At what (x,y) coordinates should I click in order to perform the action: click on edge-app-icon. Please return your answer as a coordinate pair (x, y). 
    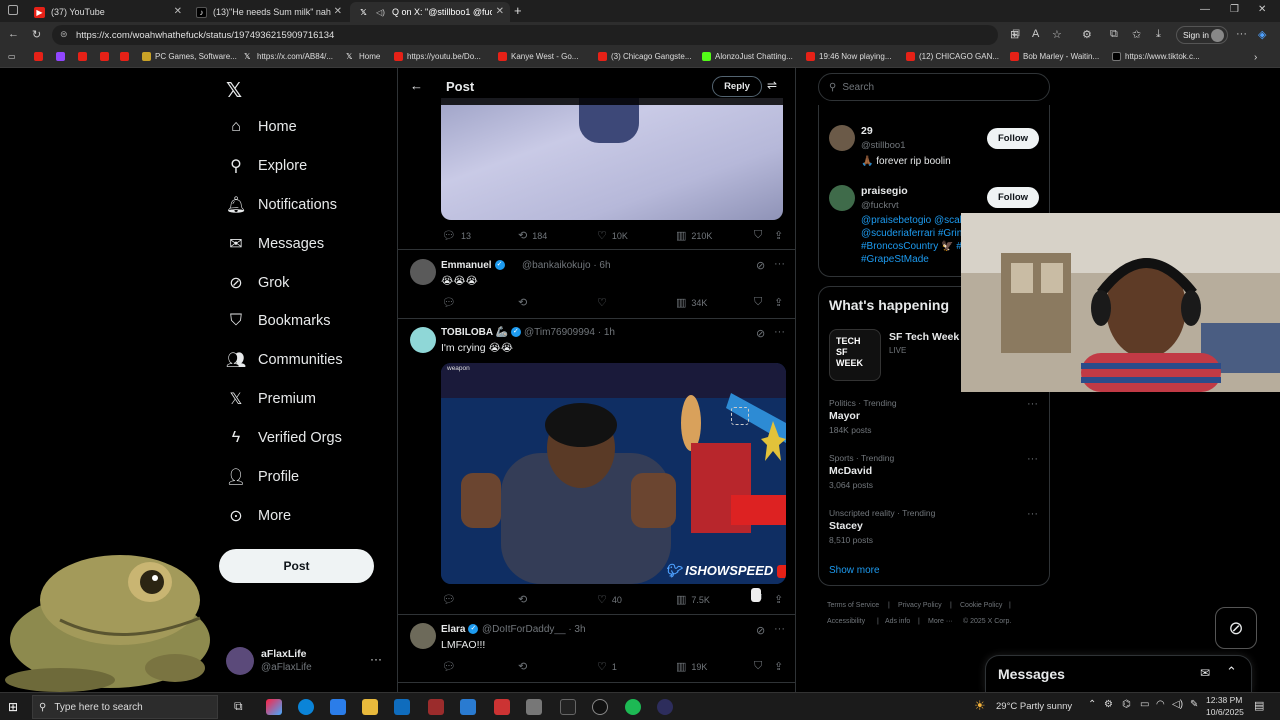
    Looking at the image, I should click on (306, 707).